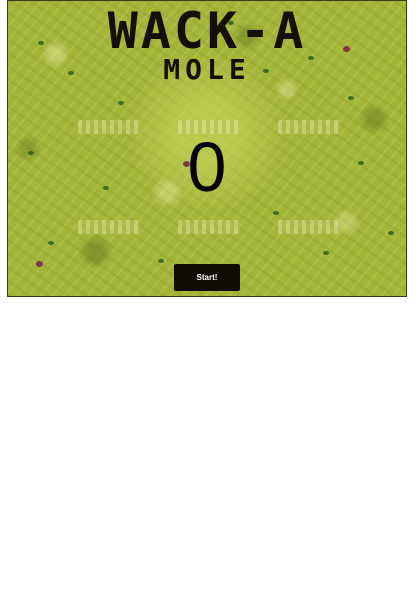 Image resolution: width=416 pixels, height=615 pixels. Describe the element at coordinates (207, 167) in the screenshot. I see `score-display: 0` at that location.